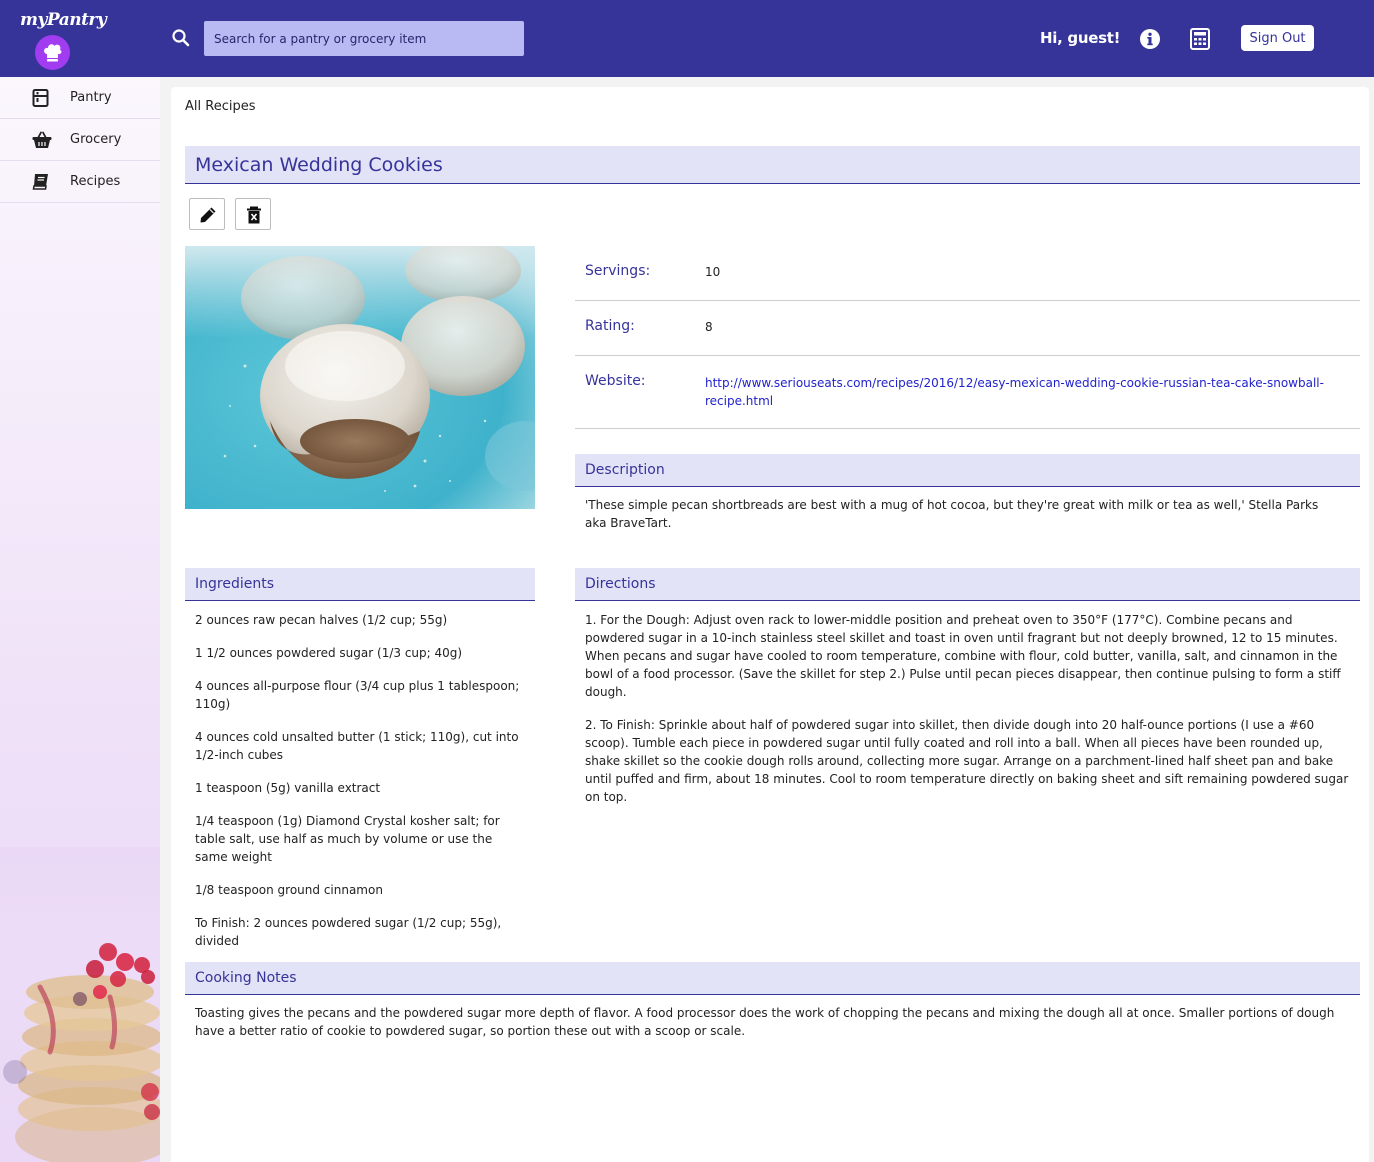 The image size is (1374, 1162). Describe the element at coordinates (687, 38) in the screenshot. I see `top-bar: myPantry Hi, guest!` at that location.